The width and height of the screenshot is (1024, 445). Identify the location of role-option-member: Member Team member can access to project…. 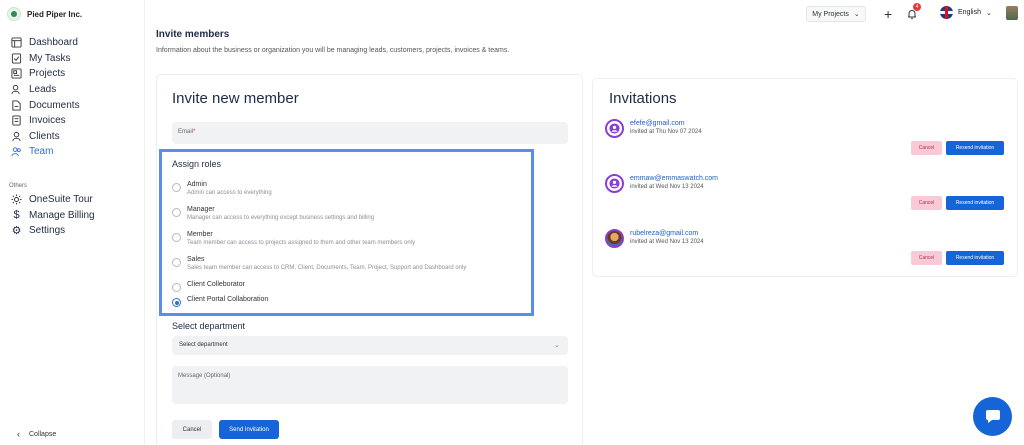
(293, 238).